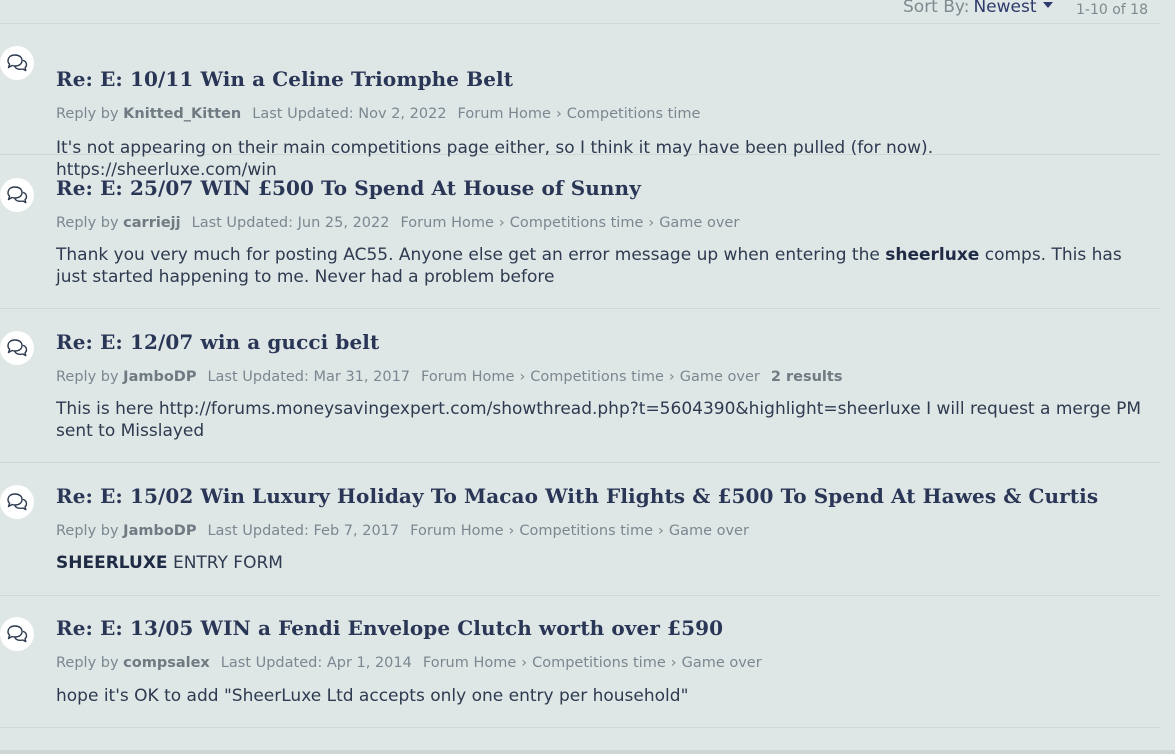 The image size is (1175, 754). What do you see at coordinates (587, 752) in the screenshot?
I see `bottom-divider` at bounding box center [587, 752].